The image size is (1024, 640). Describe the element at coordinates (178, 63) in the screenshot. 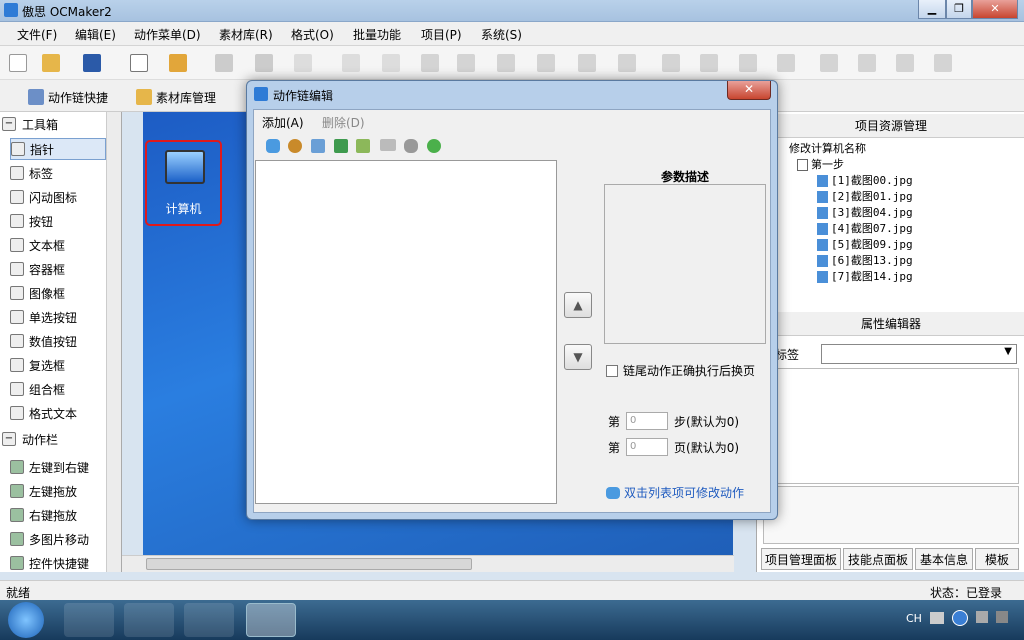

I see `wizard-icon` at that location.